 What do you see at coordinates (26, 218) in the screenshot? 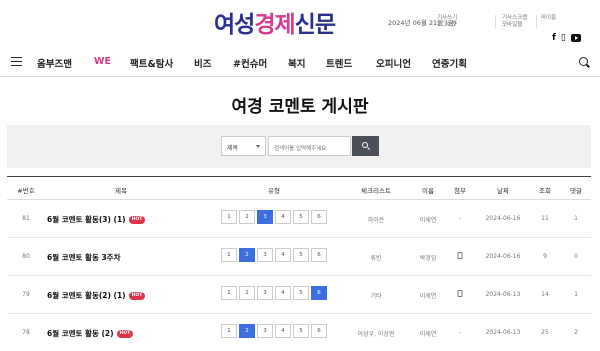
I see `row-number: 81` at bounding box center [26, 218].